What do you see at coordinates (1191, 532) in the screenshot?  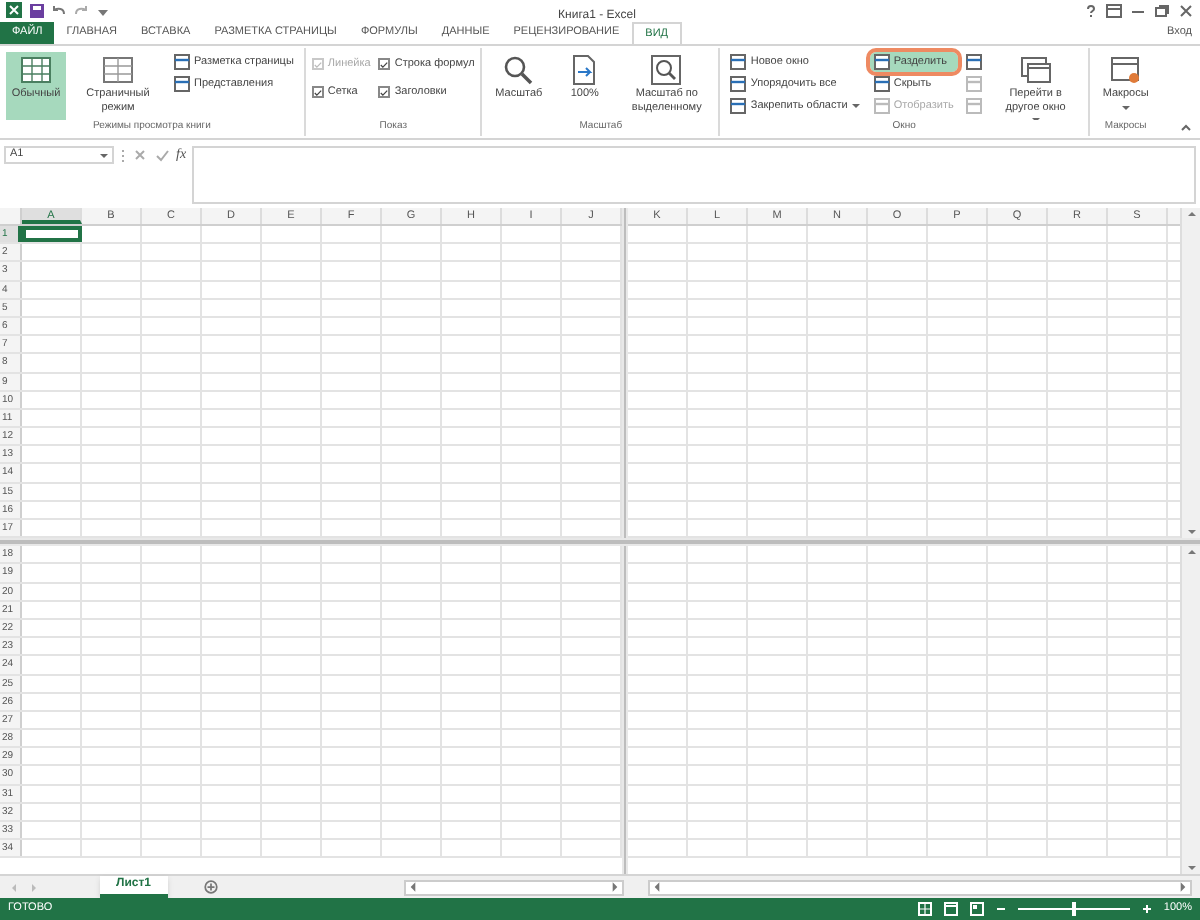 I see `scroll-down-icon` at bounding box center [1191, 532].